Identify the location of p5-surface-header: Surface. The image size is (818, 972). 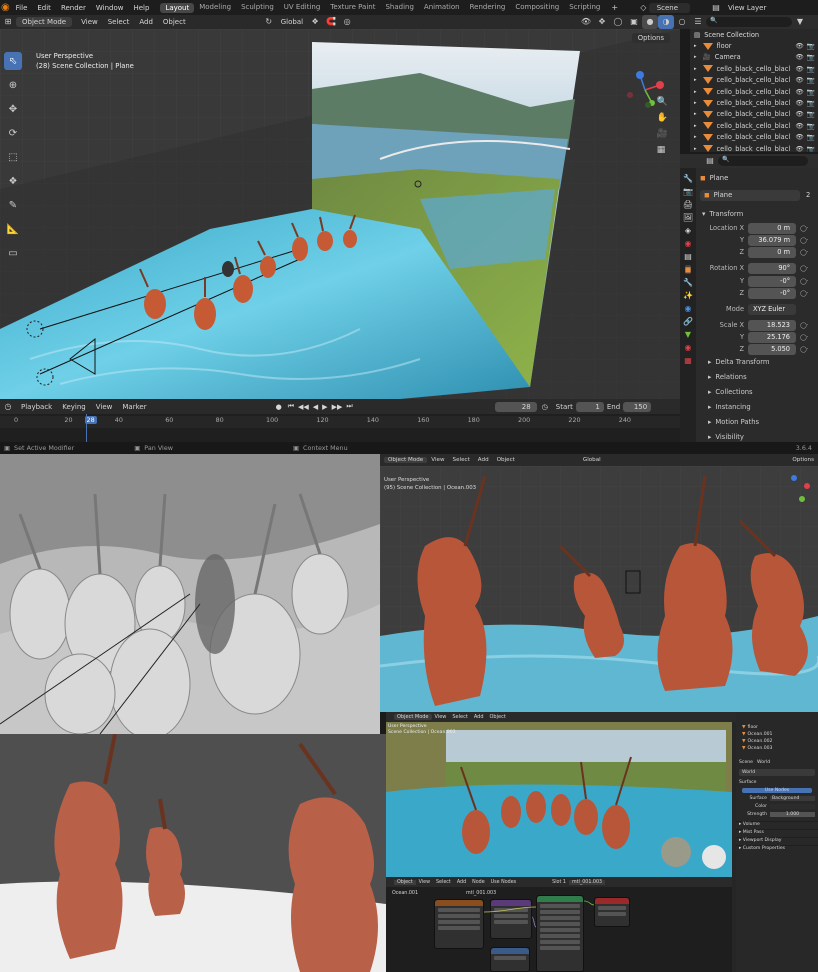
(777, 782).